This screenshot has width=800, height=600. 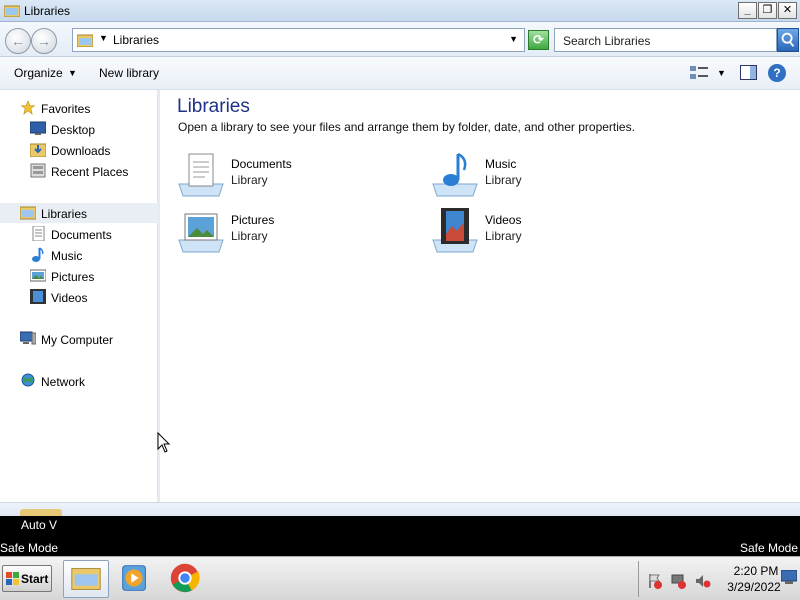 I want to click on downloads-icon, so click(x=38, y=150).